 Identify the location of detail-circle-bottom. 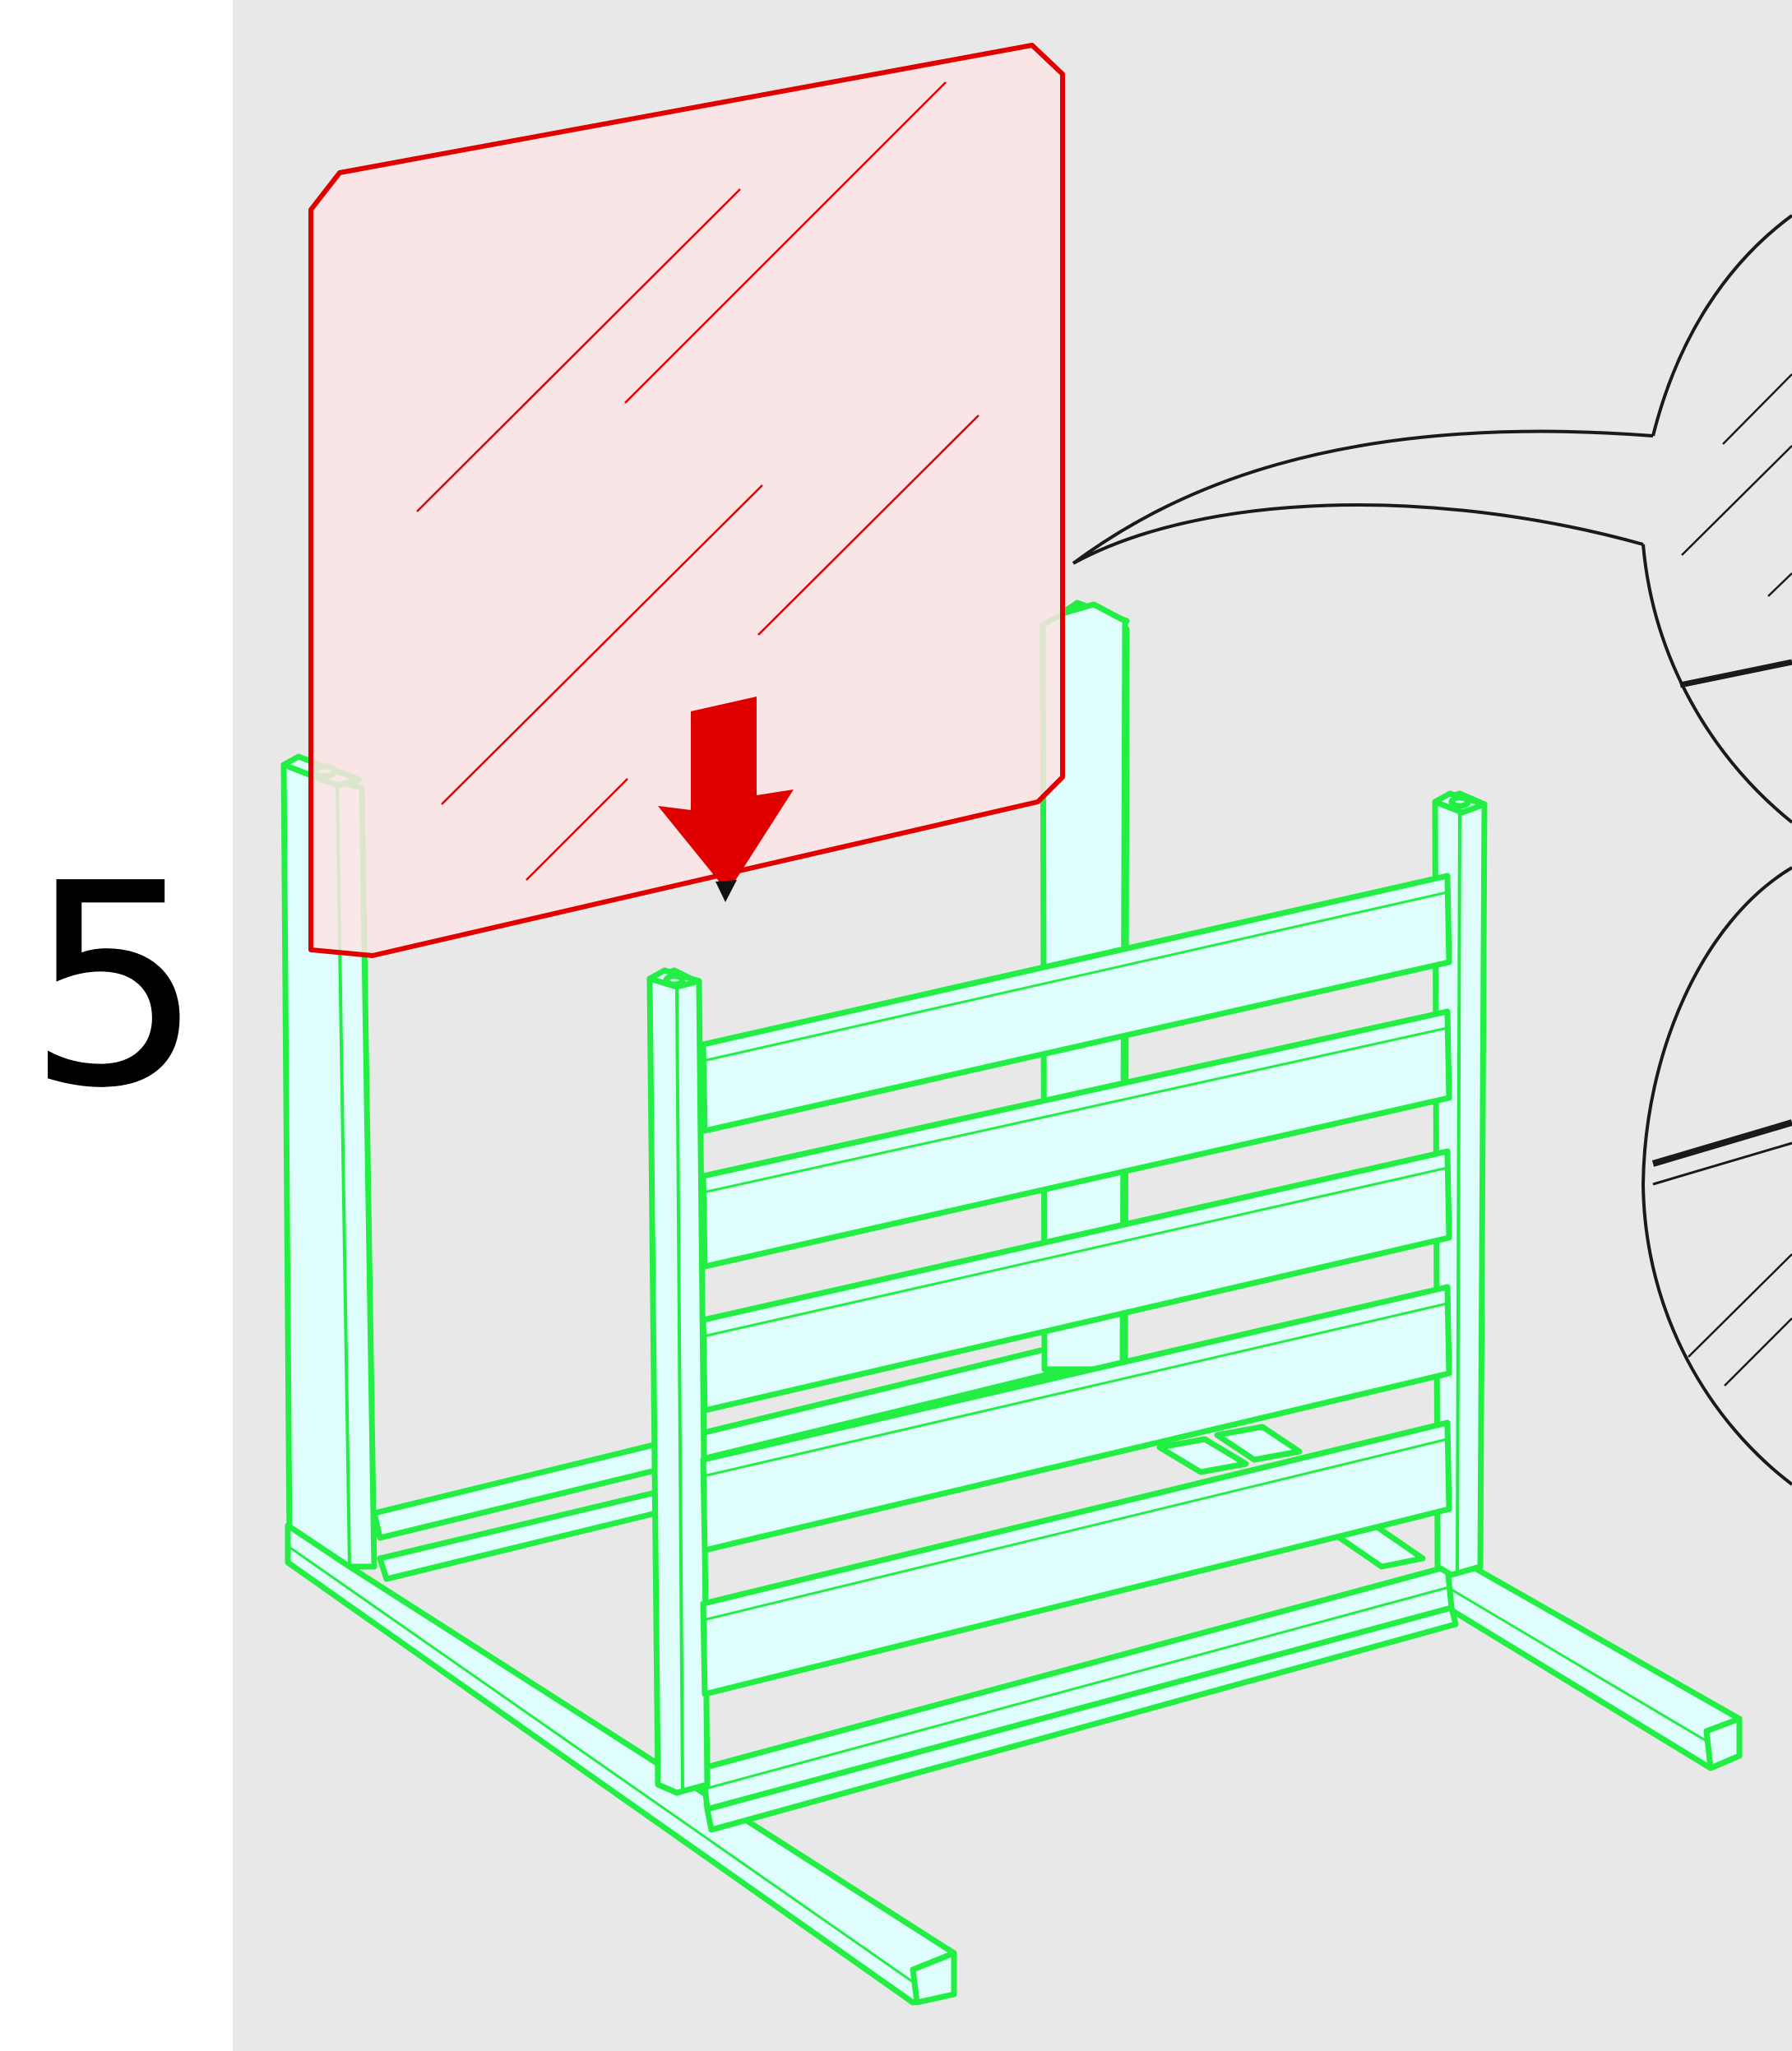
(1716, 1176).